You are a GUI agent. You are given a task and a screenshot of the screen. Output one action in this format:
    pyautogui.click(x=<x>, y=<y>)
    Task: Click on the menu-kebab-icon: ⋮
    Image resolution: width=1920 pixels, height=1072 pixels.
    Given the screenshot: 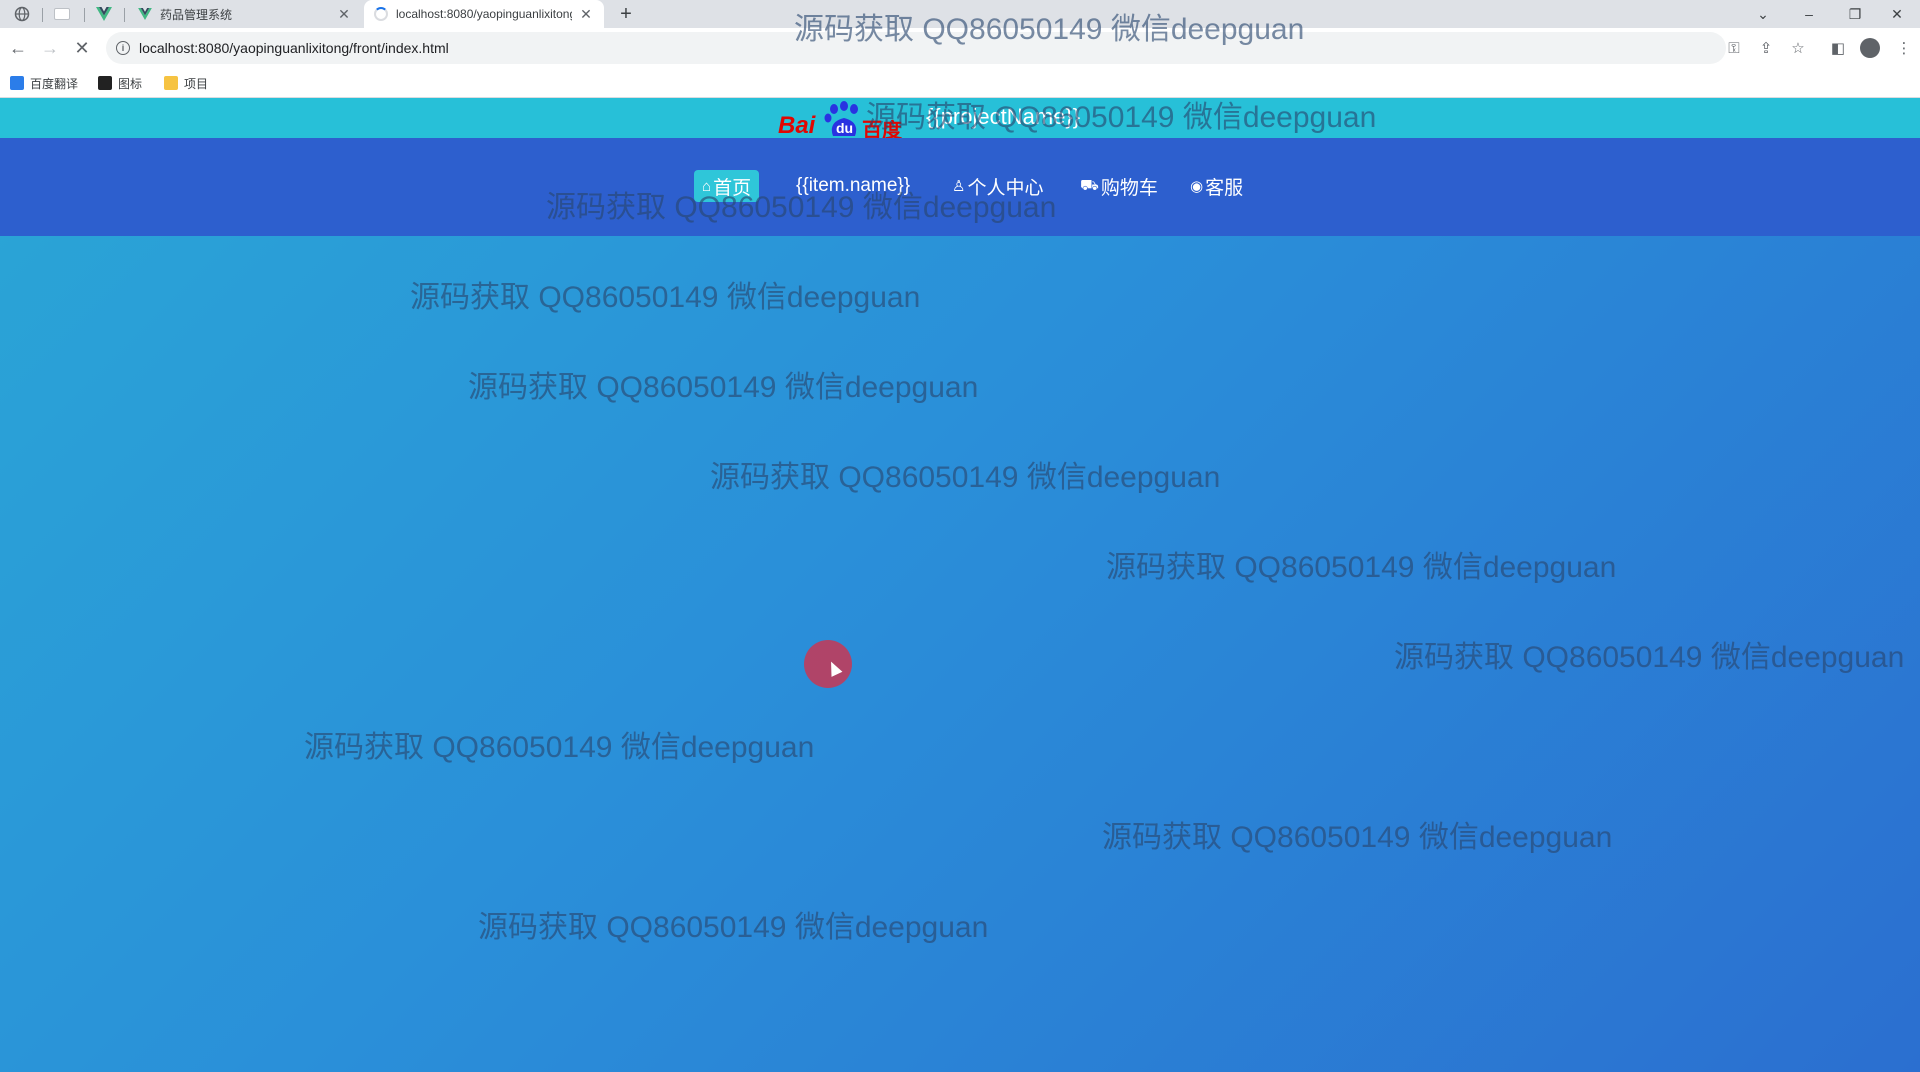 What is the action you would take?
    pyautogui.click(x=1904, y=48)
    